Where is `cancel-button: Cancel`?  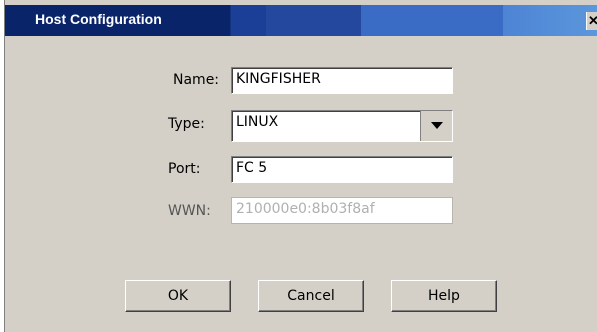
cancel-button: Cancel is located at coordinates (311, 296).